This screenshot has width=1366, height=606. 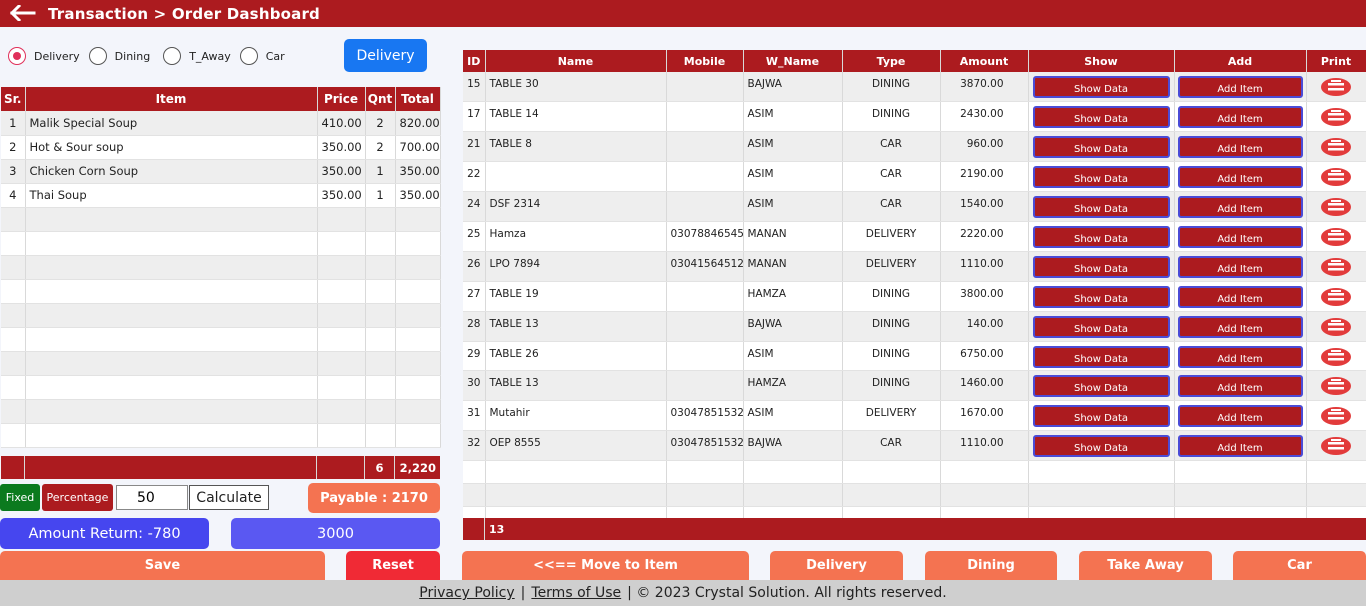 I want to click on take-away-filter-button: Take Away, so click(x=1145, y=565).